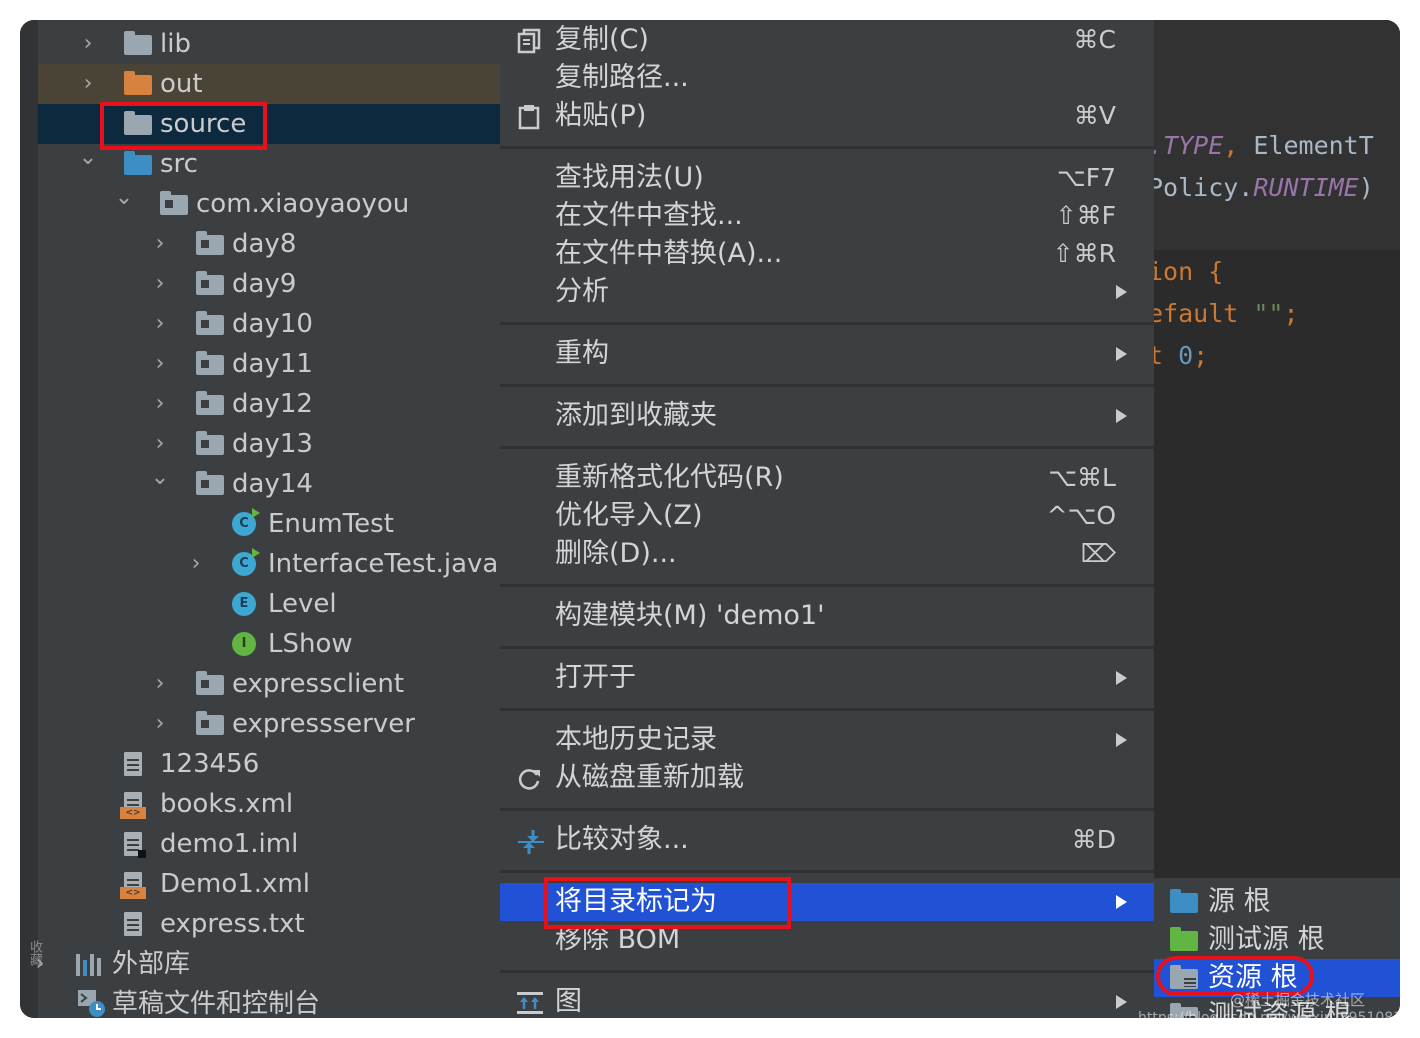 The image size is (1420, 1038). What do you see at coordinates (529, 778) in the screenshot?
I see `reload-icon` at bounding box center [529, 778].